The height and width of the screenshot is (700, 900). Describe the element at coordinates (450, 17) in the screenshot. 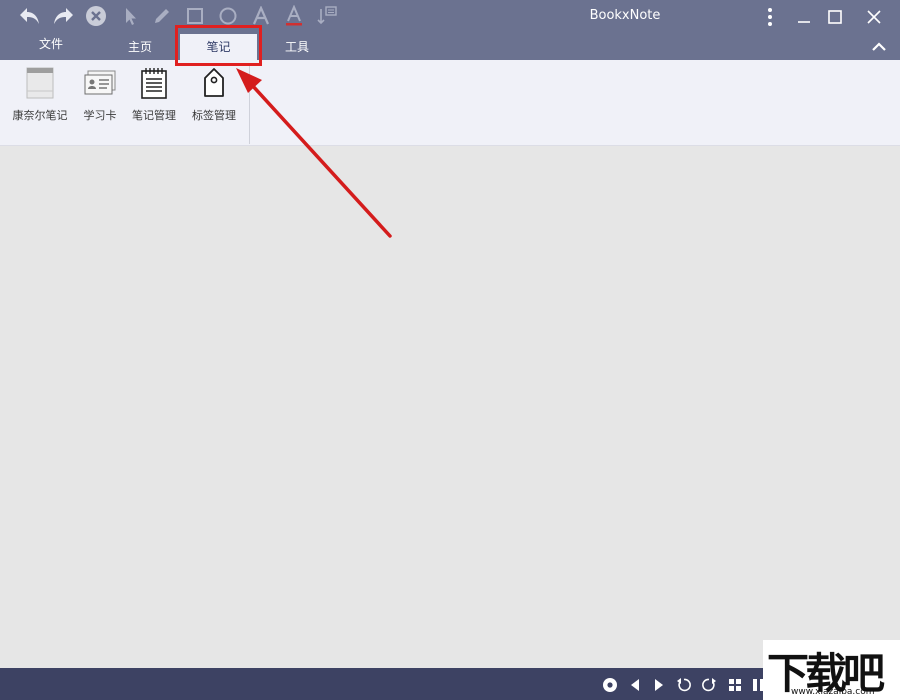

I see `title-bar: BookxNote` at that location.